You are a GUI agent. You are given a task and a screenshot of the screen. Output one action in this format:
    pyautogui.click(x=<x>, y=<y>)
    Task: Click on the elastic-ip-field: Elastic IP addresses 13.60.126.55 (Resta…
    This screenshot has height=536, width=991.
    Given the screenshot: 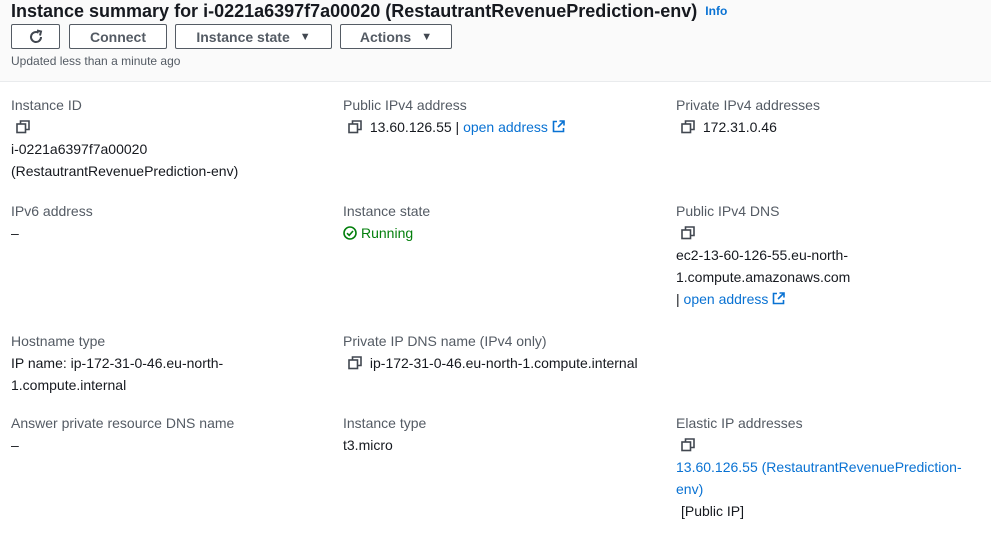 What is the action you would take?
    pyautogui.click(x=819, y=467)
    